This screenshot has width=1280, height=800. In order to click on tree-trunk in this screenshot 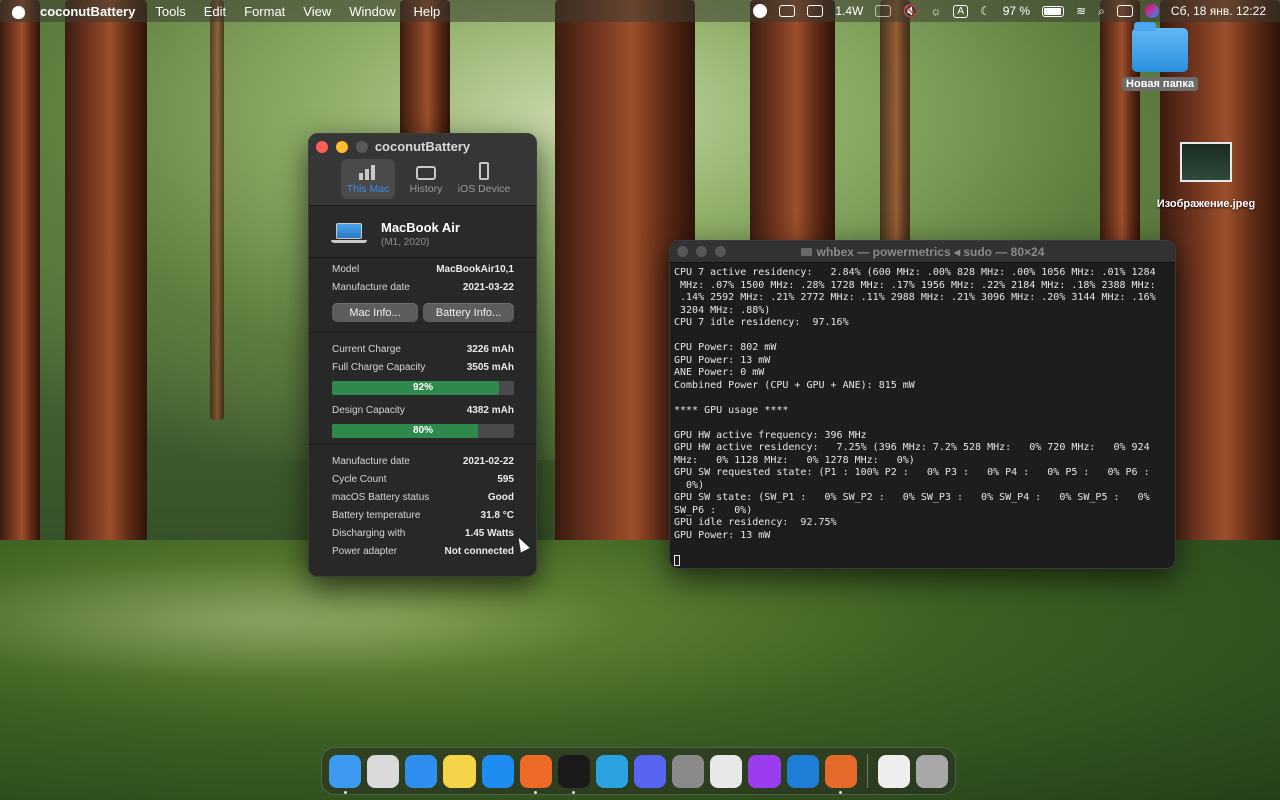, I will do `click(217, 210)`.